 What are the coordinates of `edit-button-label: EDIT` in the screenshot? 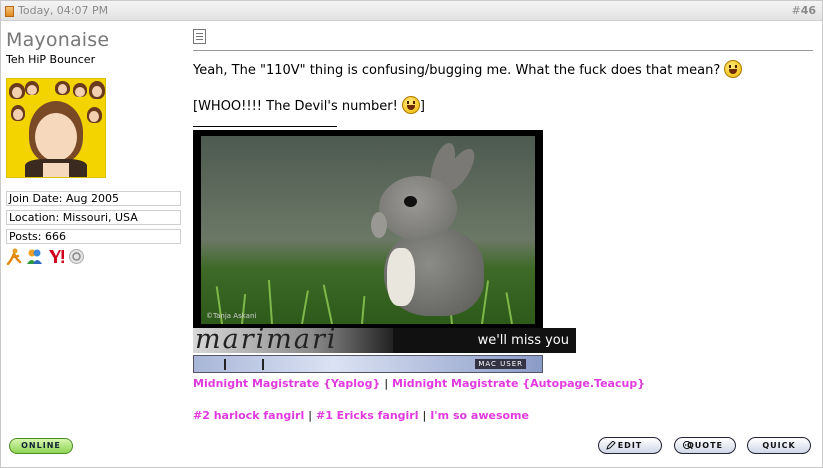 It's located at (630, 445).